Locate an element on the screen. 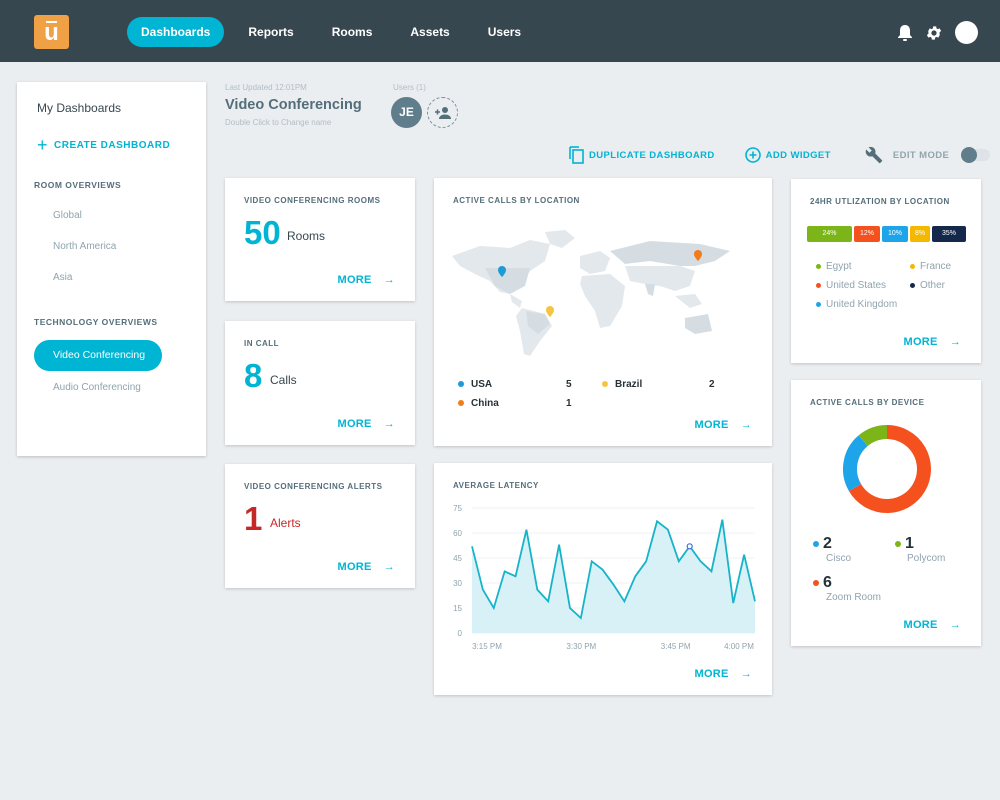 Image resolution: width=1000 pixels, height=800 pixels. sidebar-item-global: Global is located at coordinates (67, 215).